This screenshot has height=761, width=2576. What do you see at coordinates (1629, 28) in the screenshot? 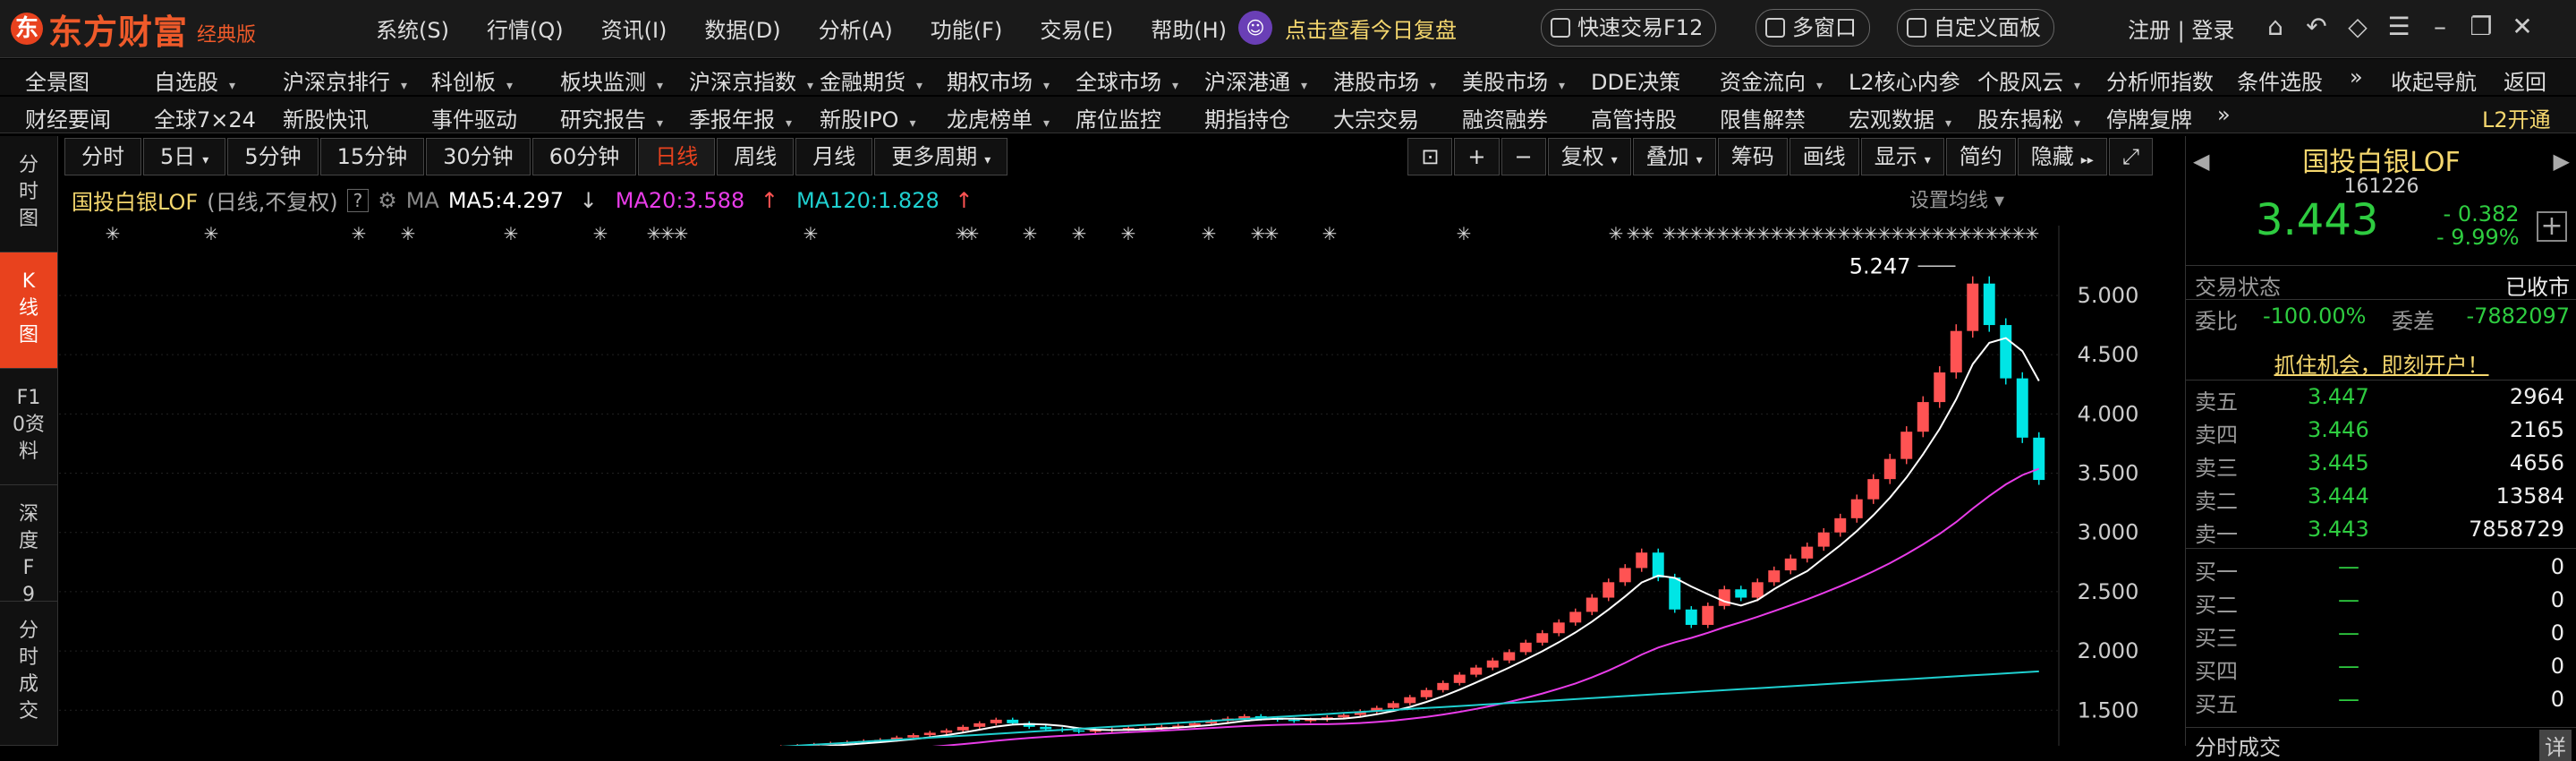
I see `quick-trade-button: 快速交易F12` at bounding box center [1629, 28].